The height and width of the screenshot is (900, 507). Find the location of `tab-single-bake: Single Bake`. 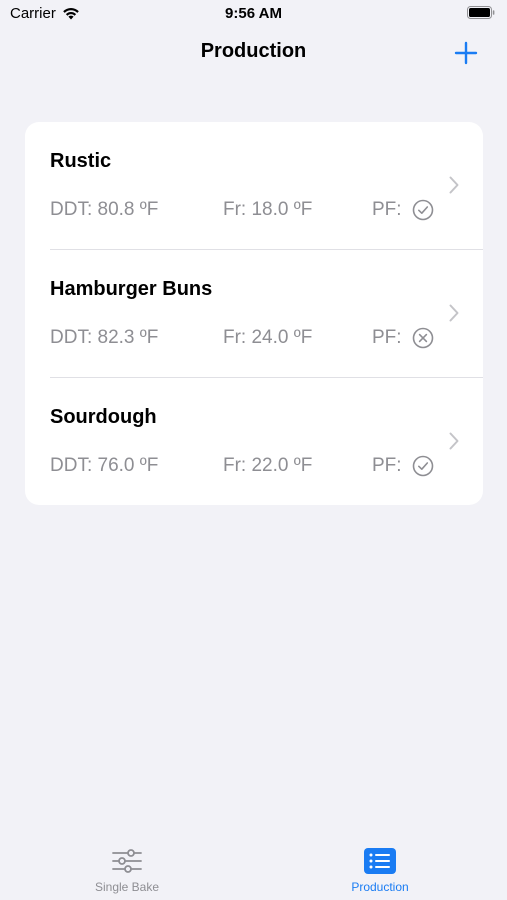

tab-single-bake: Single Bake is located at coordinates (127, 870).